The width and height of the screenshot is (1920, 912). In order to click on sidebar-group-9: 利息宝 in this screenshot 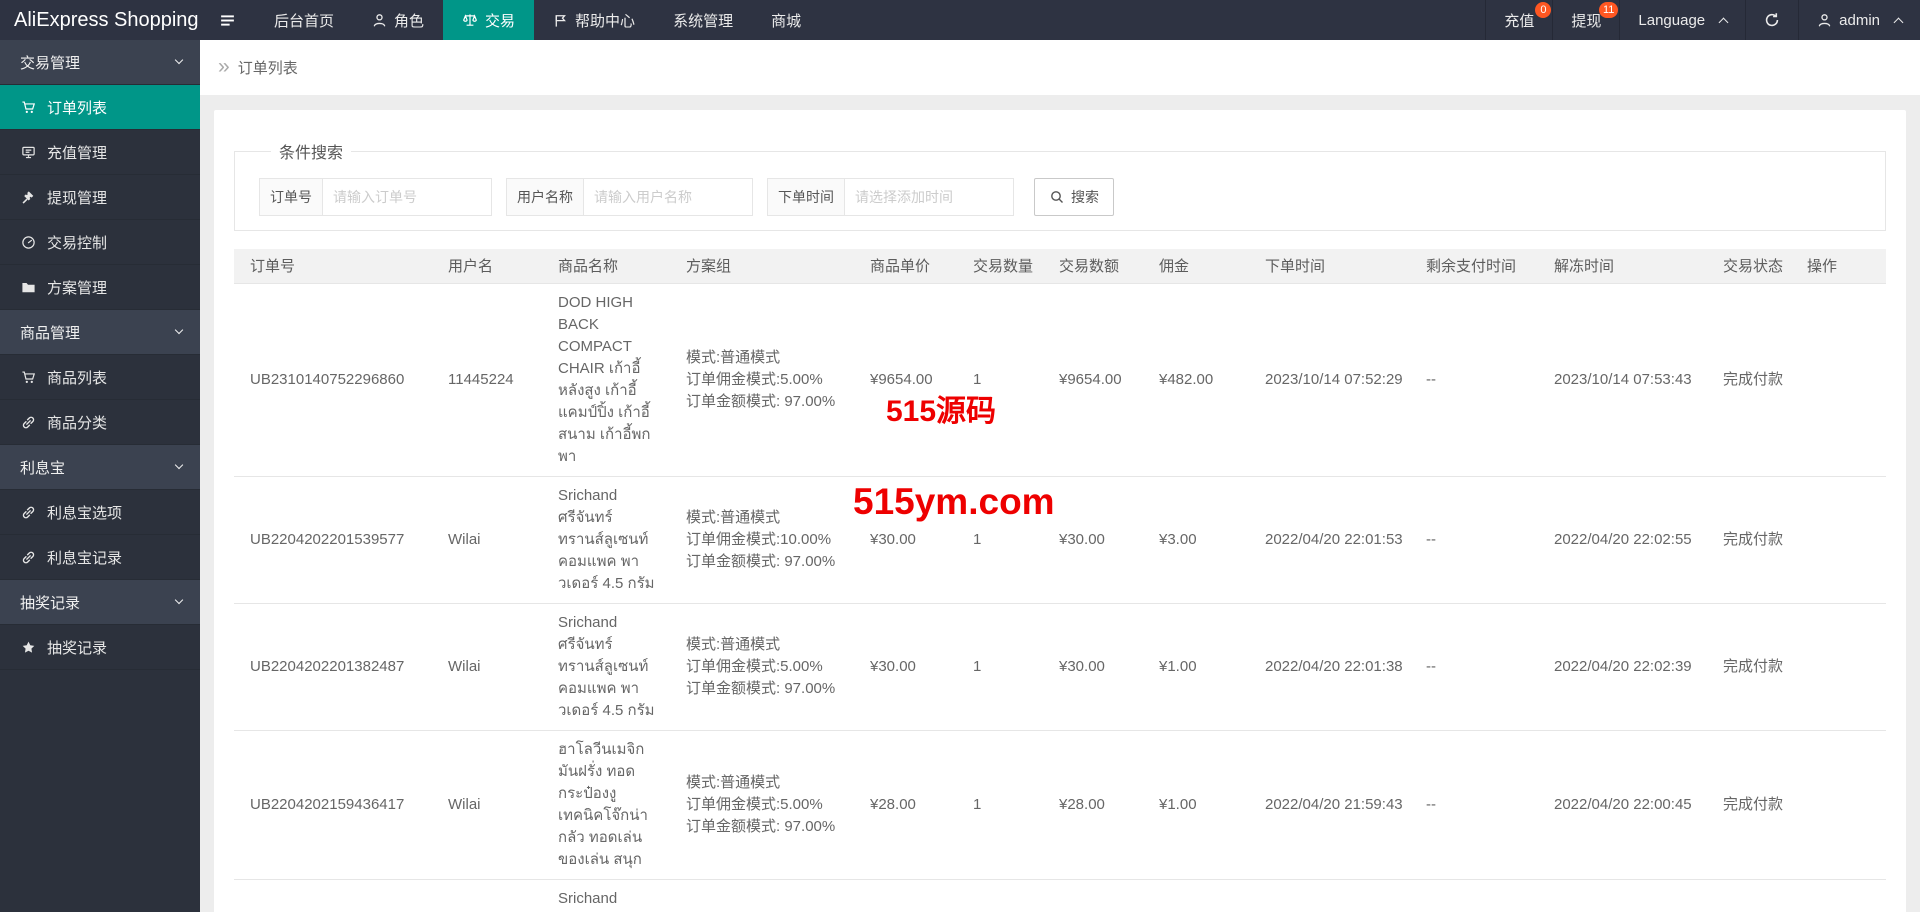, I will do `click(100, 467)`.